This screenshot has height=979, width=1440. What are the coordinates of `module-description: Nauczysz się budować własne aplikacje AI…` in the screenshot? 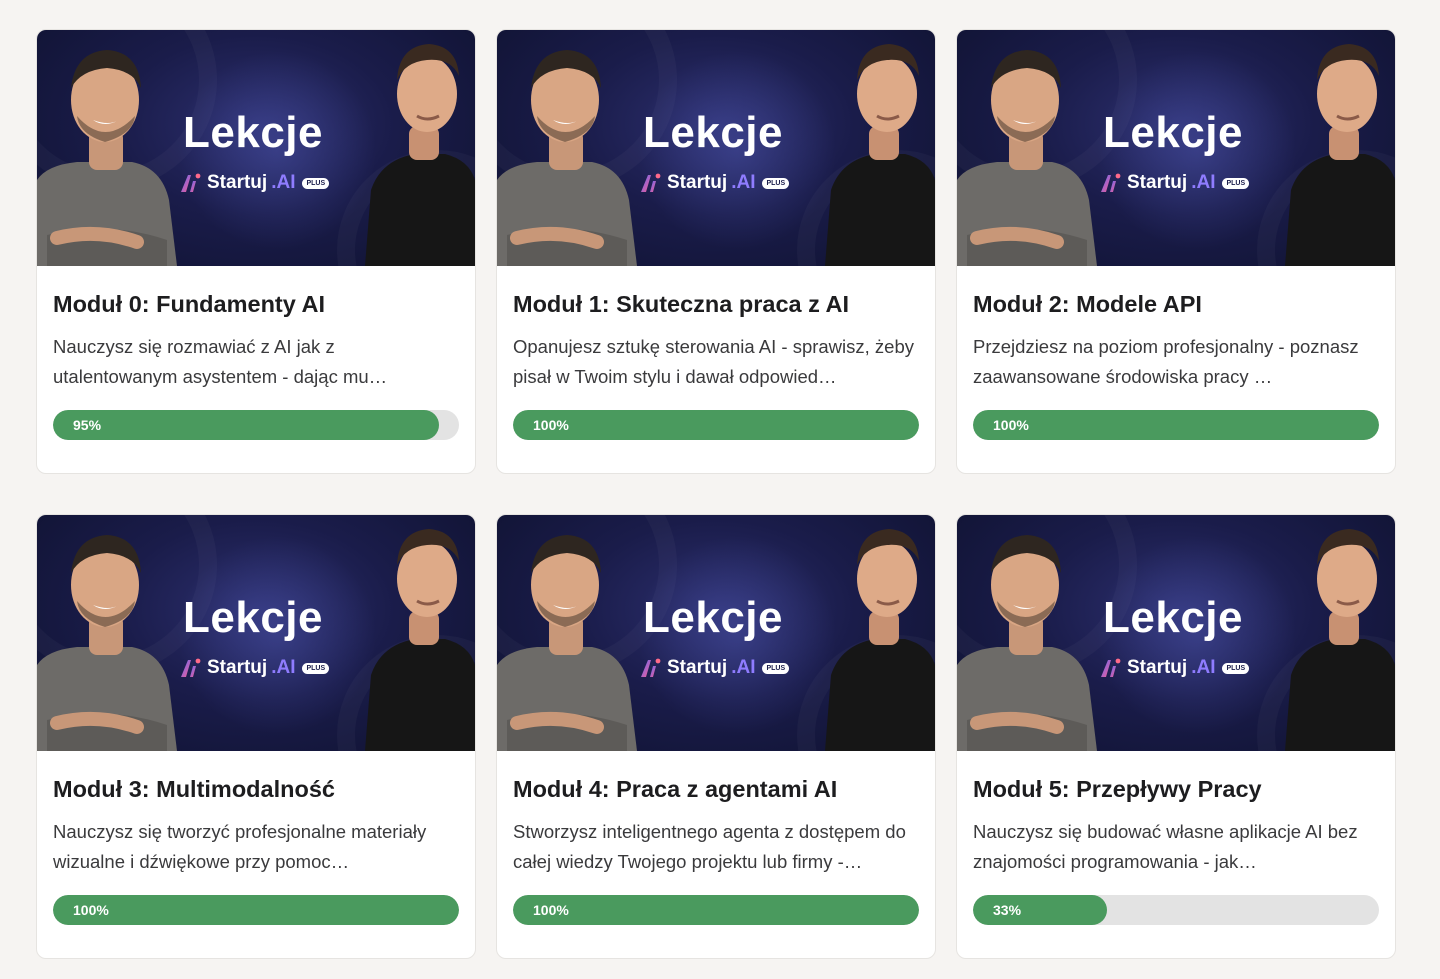 It's located at (1165, 846).